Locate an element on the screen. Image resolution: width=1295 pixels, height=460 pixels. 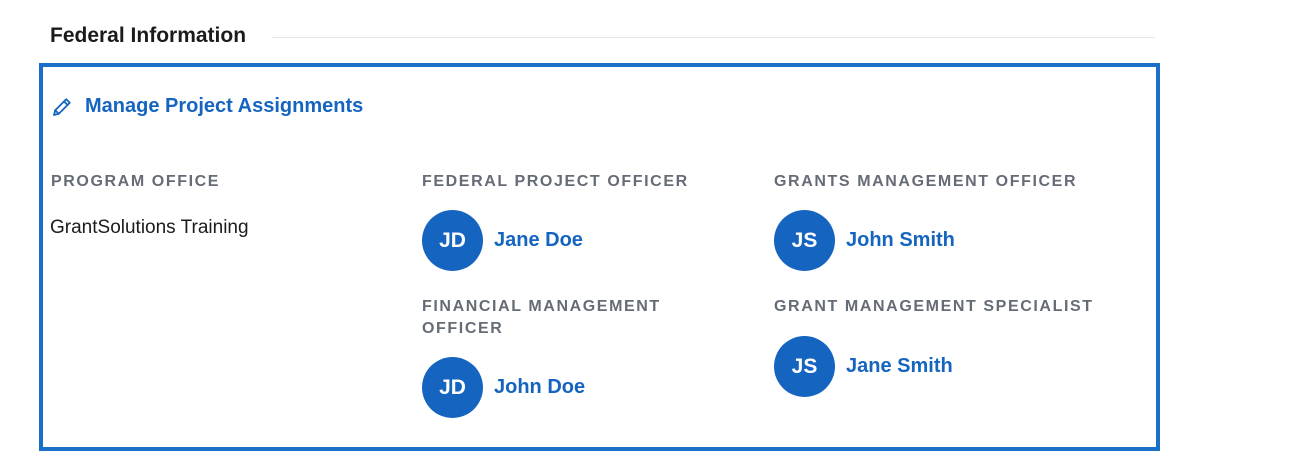
federal-project-officer-label: FEDERAL PROJECT OFFICER is located at coordinates (555, 181).